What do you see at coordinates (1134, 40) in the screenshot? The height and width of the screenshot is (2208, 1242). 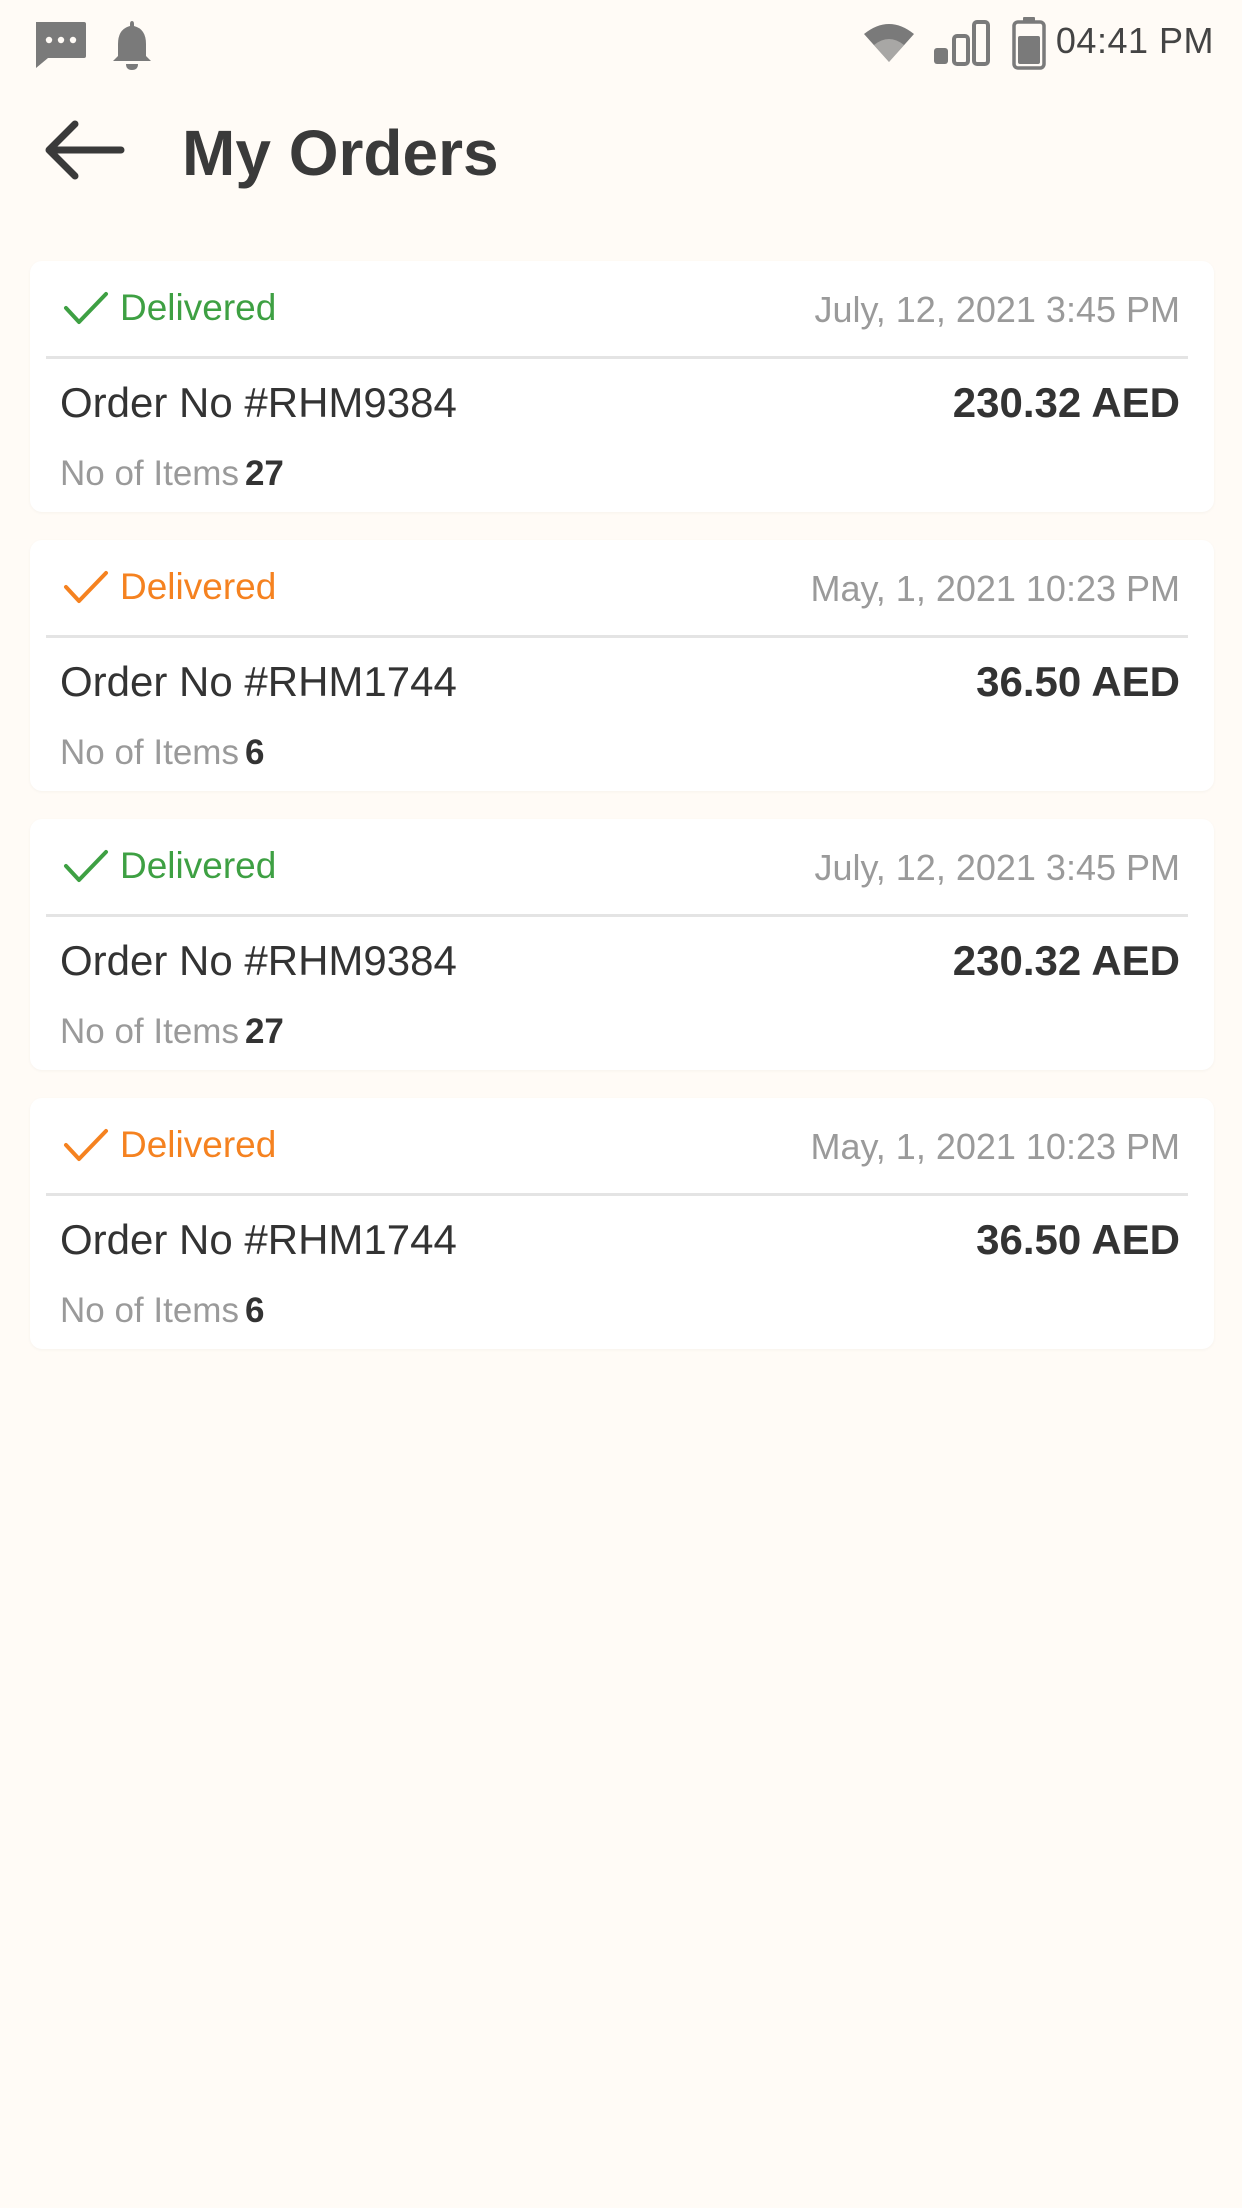 I see `status-time: 04:41 PM` at bounding box center [1134, 40].